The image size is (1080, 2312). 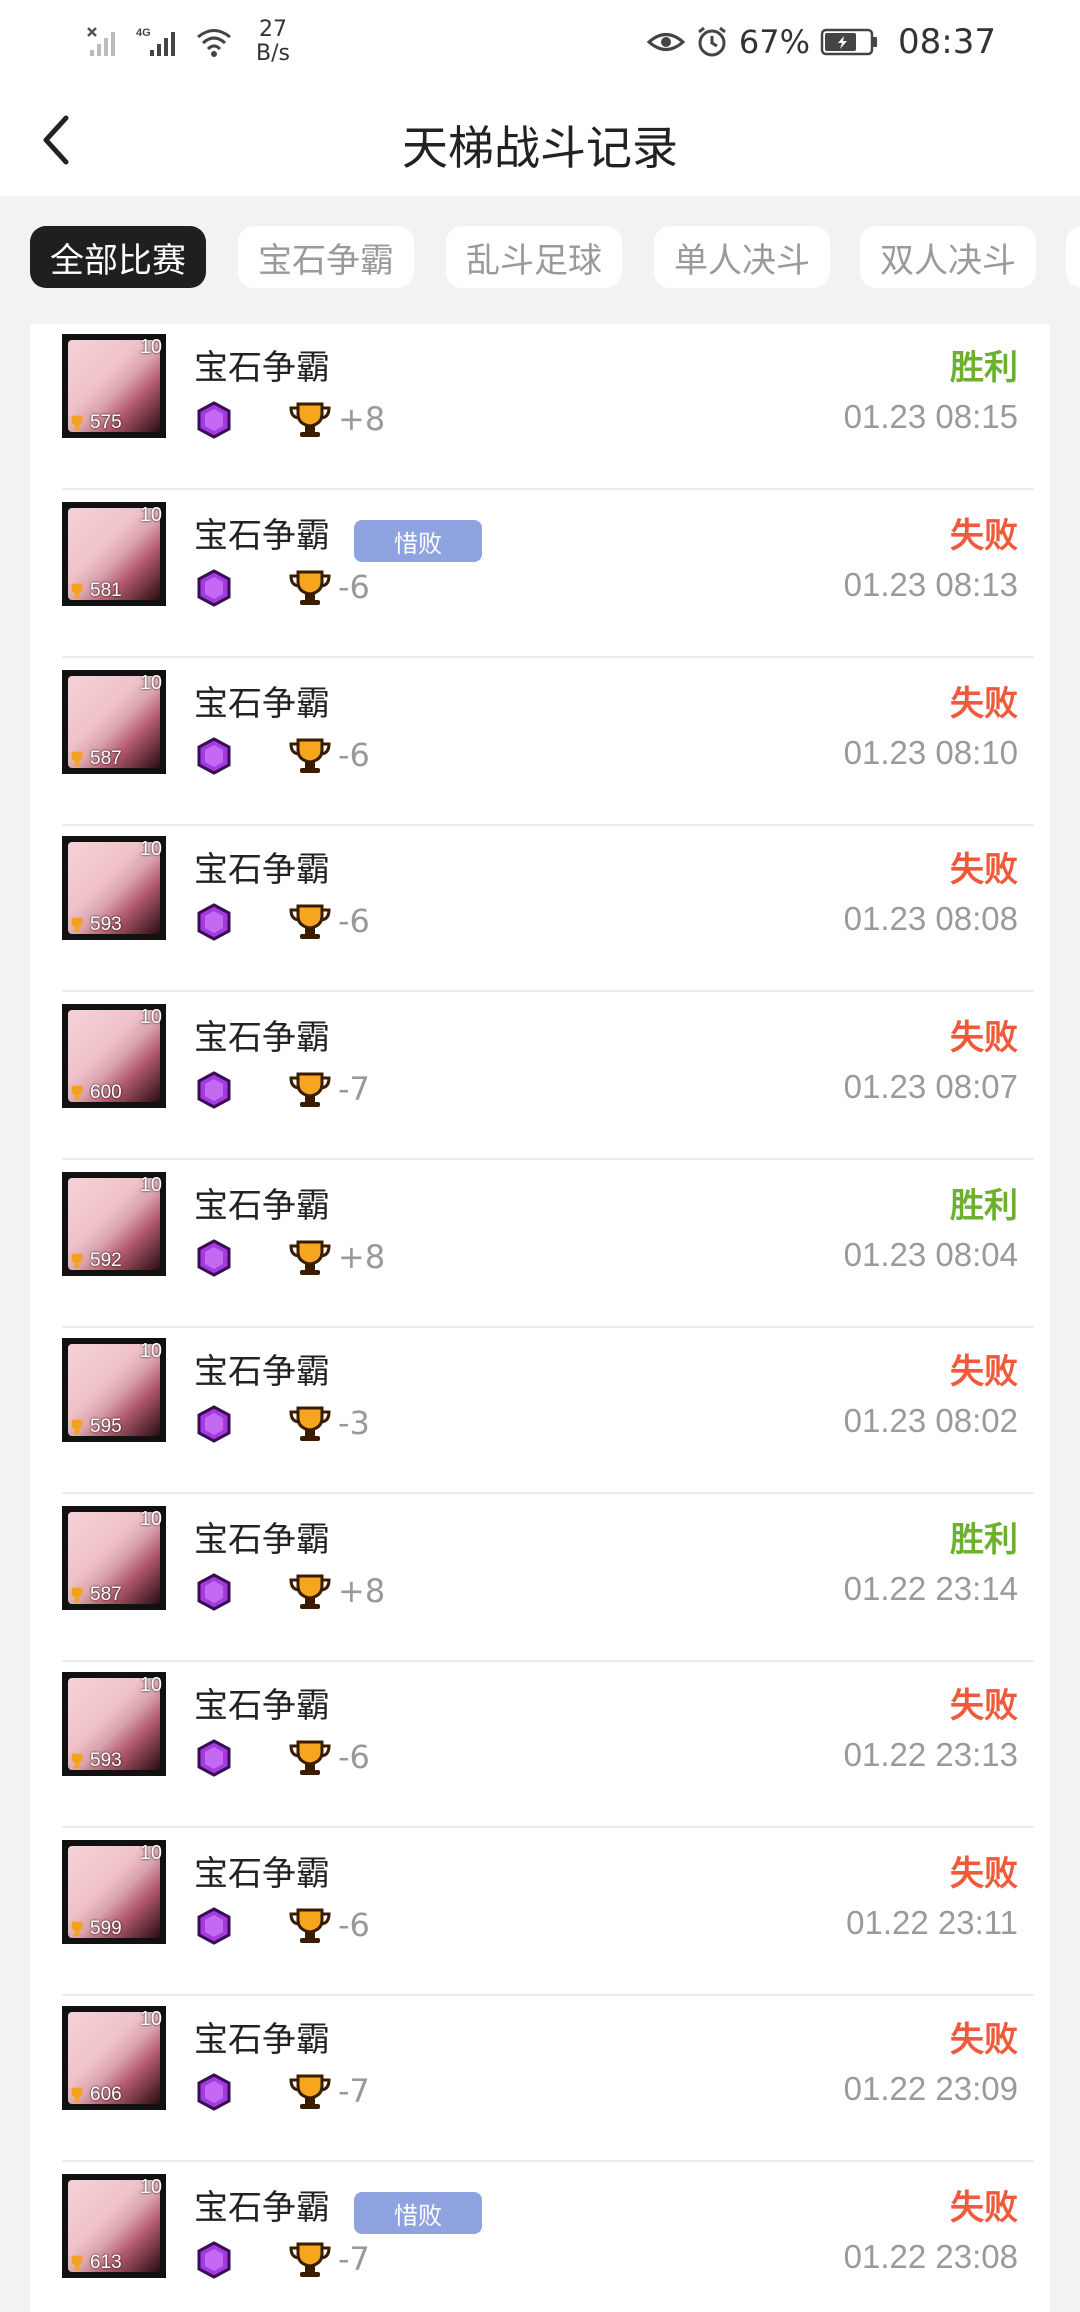 I want to click on brawler-trophy-count: 606, so click(x=106, y=2094).